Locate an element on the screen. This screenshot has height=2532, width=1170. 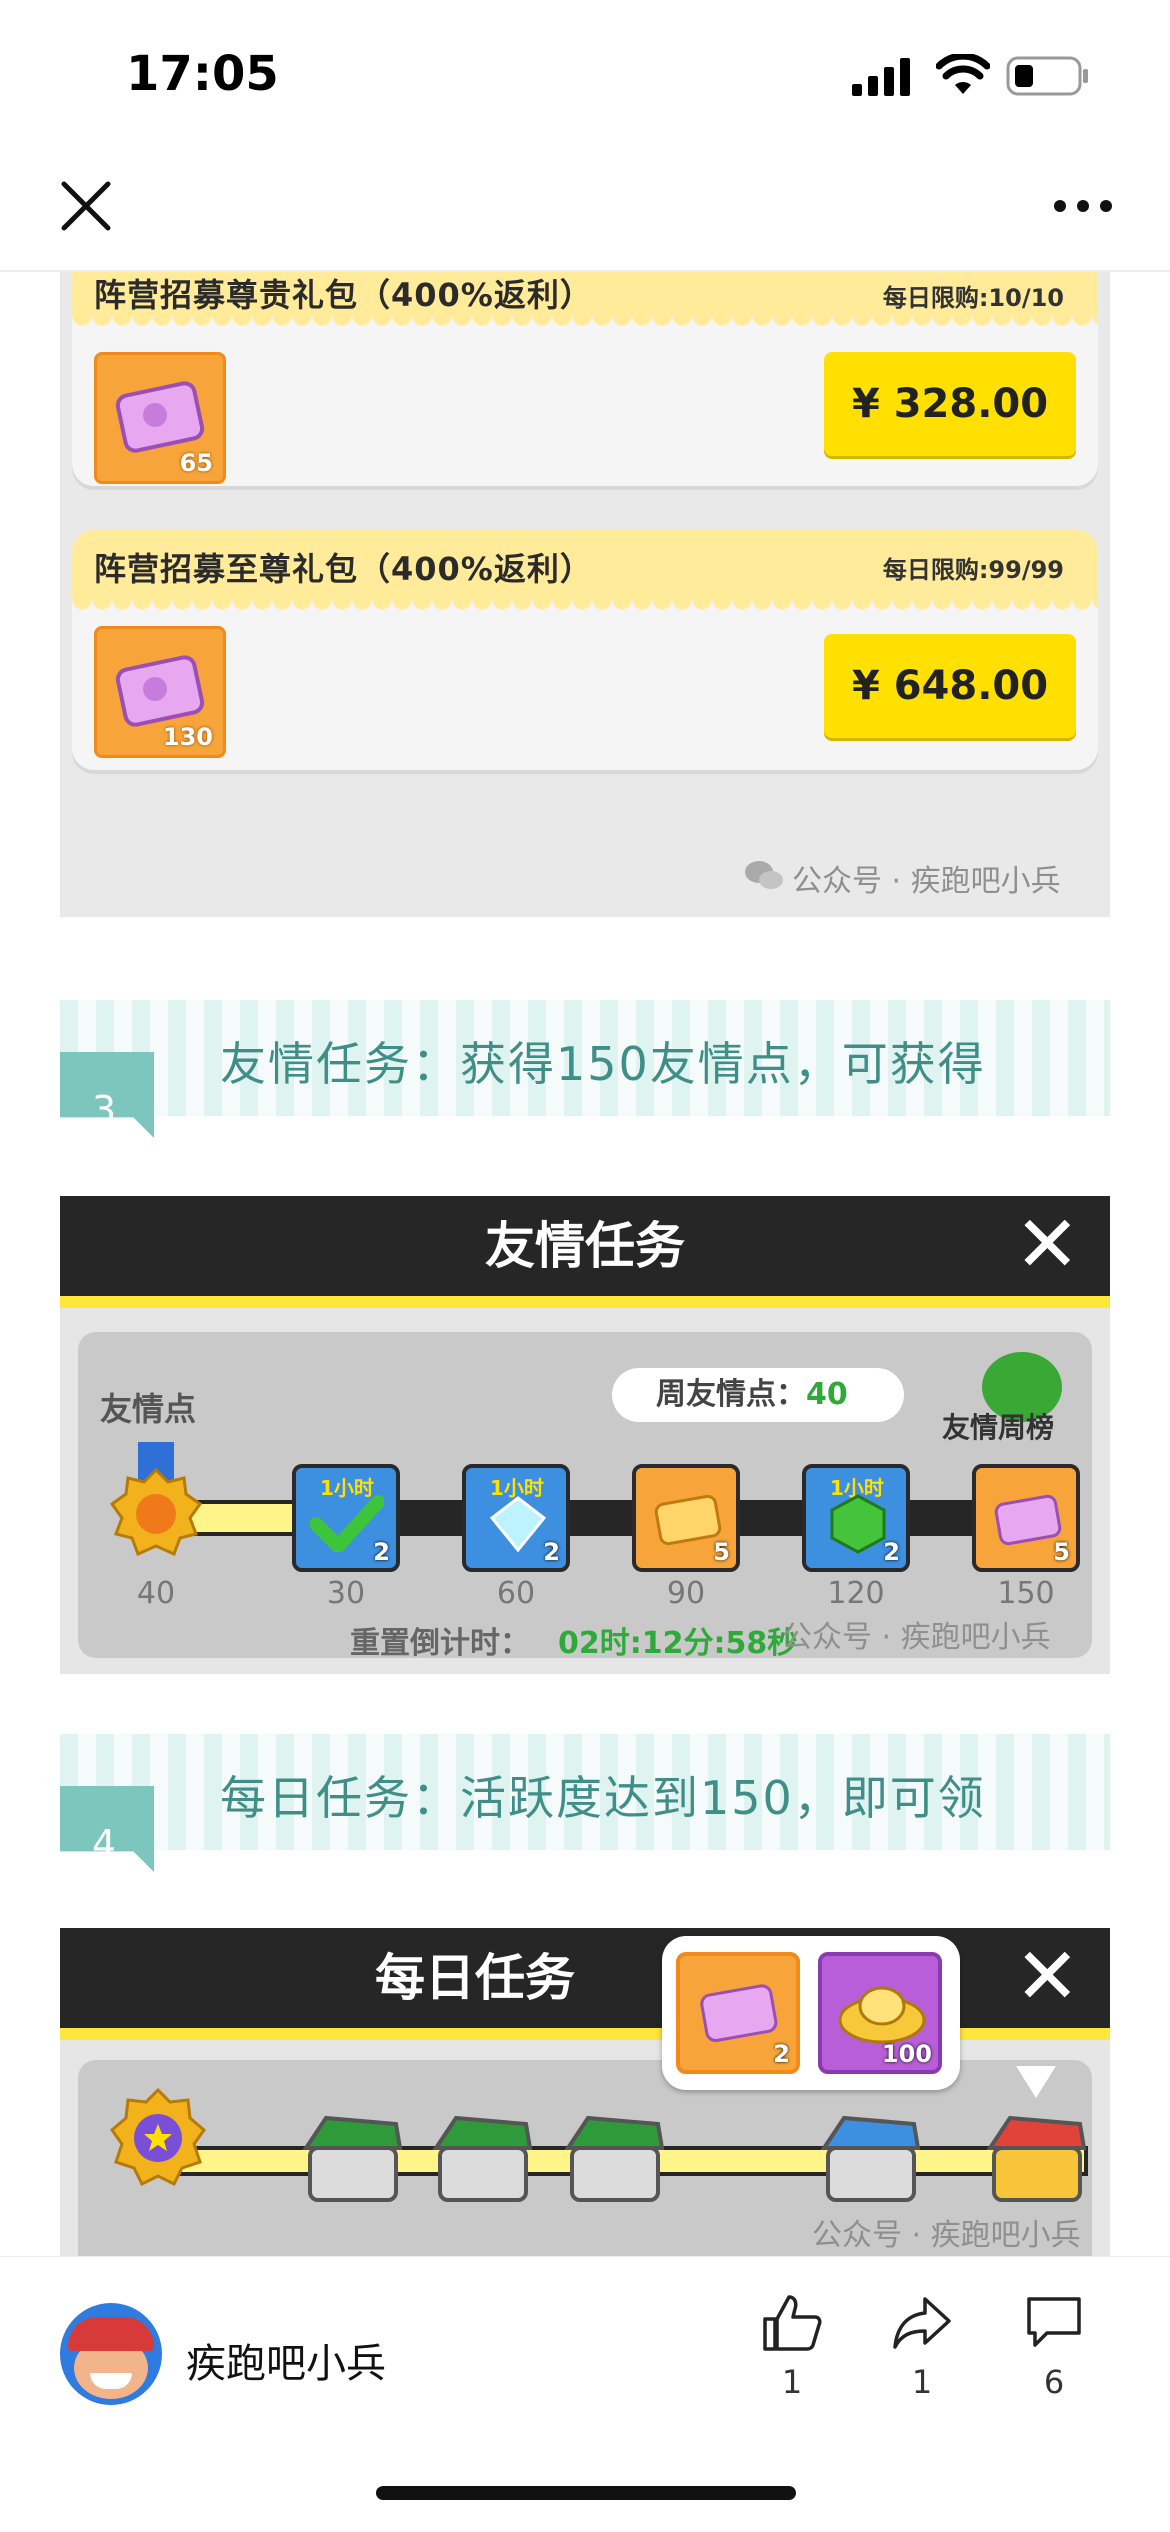
comment-button: 6 is located at coordinates (1054, 2347).